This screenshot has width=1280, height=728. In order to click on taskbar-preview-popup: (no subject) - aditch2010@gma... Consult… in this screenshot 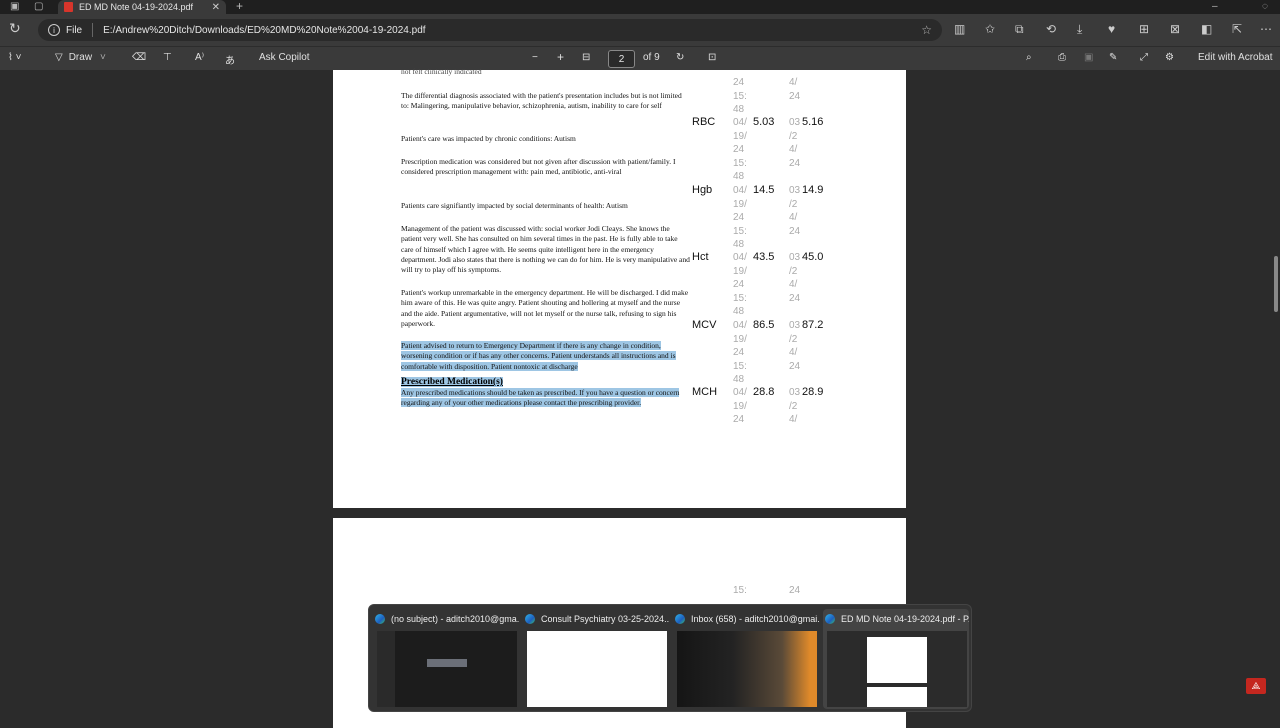, I will do `click(670, 658)`.